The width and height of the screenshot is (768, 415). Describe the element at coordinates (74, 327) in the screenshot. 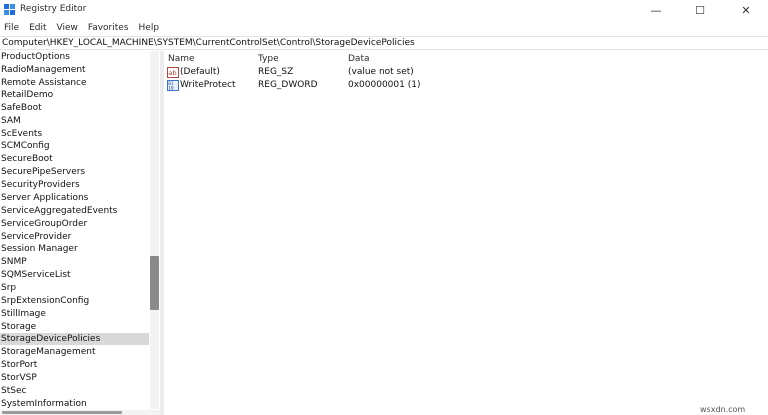

I see `tree-item: Storage` at that location.